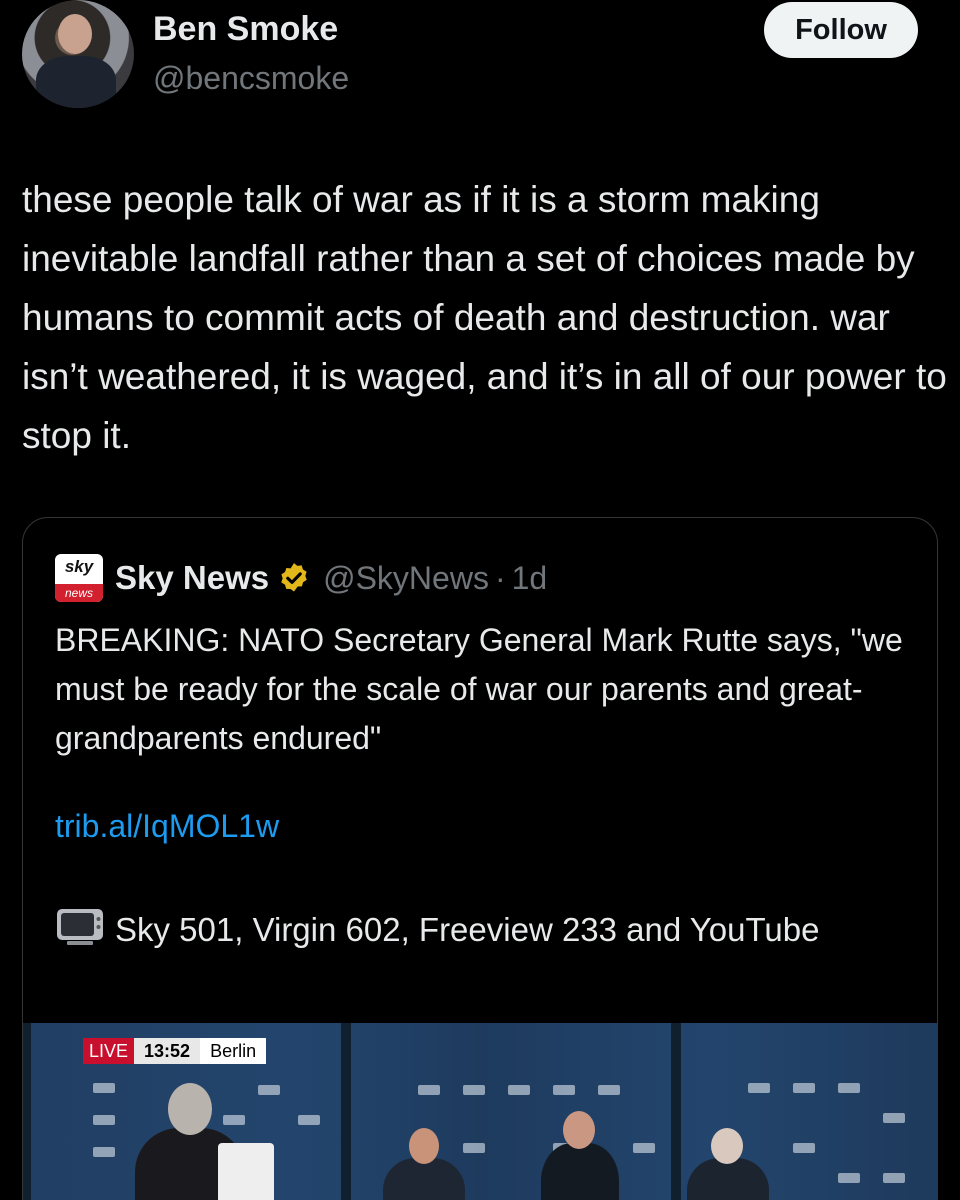 The image size is (960, 1200). Describe the element at coordinates (424, 1146) in the screenshot. I see `panelist-left-head` at that location.